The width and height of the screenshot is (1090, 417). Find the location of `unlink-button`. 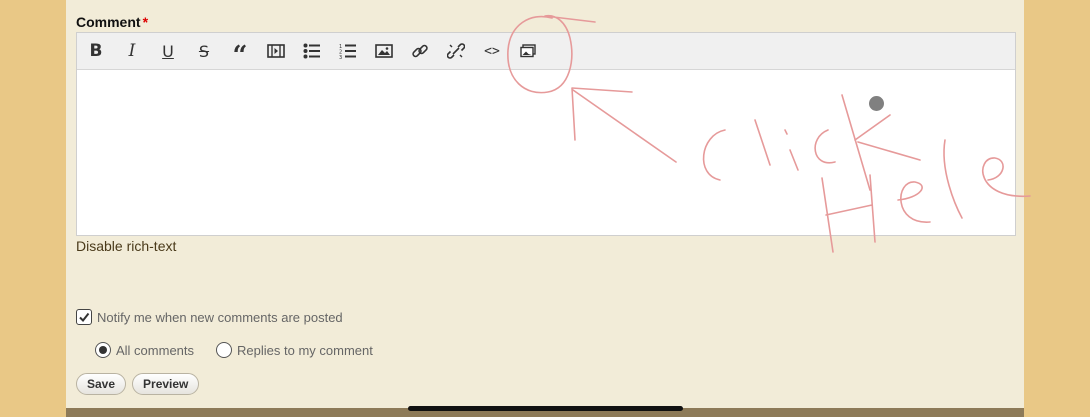

unlink-button is located at coordinates (456, 51).